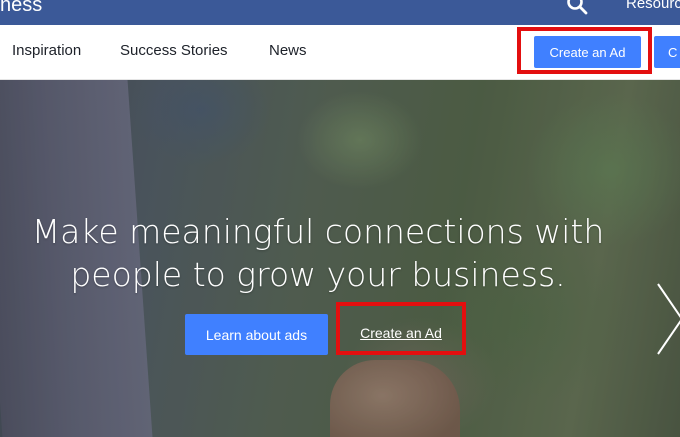 Image resolution: width=680 pixels, height=437 pixels. Describe the element at coordinates (340, 12) in the screenshot. I see `top-bar: ness Resourc` at that location.